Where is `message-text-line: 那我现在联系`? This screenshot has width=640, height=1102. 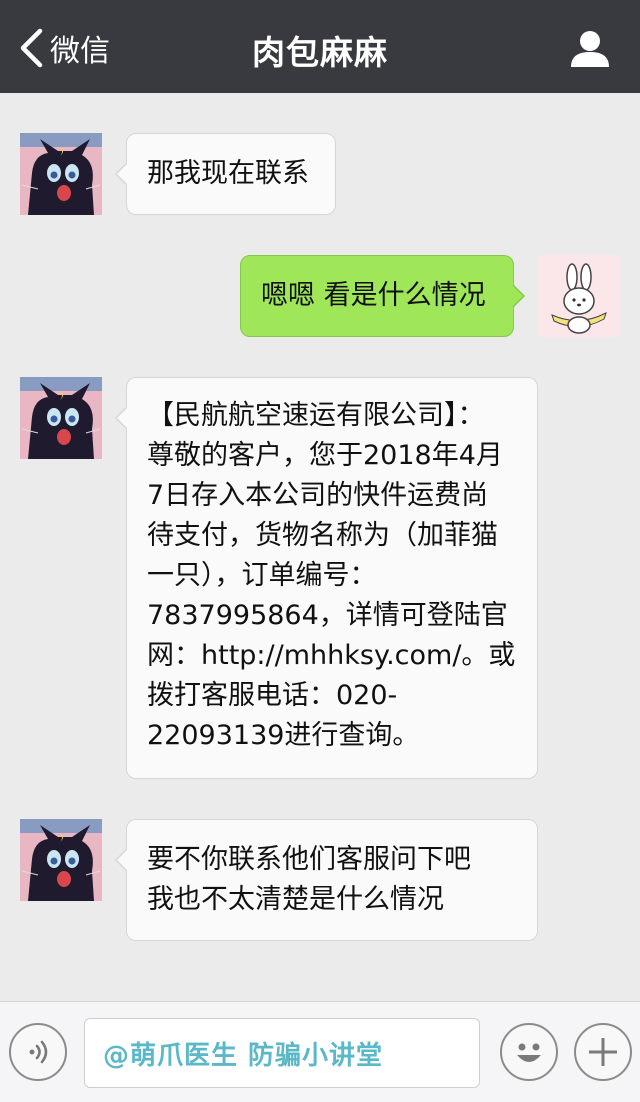
message-text-line: 那我现在联系 is located at coordinates (228, 173).